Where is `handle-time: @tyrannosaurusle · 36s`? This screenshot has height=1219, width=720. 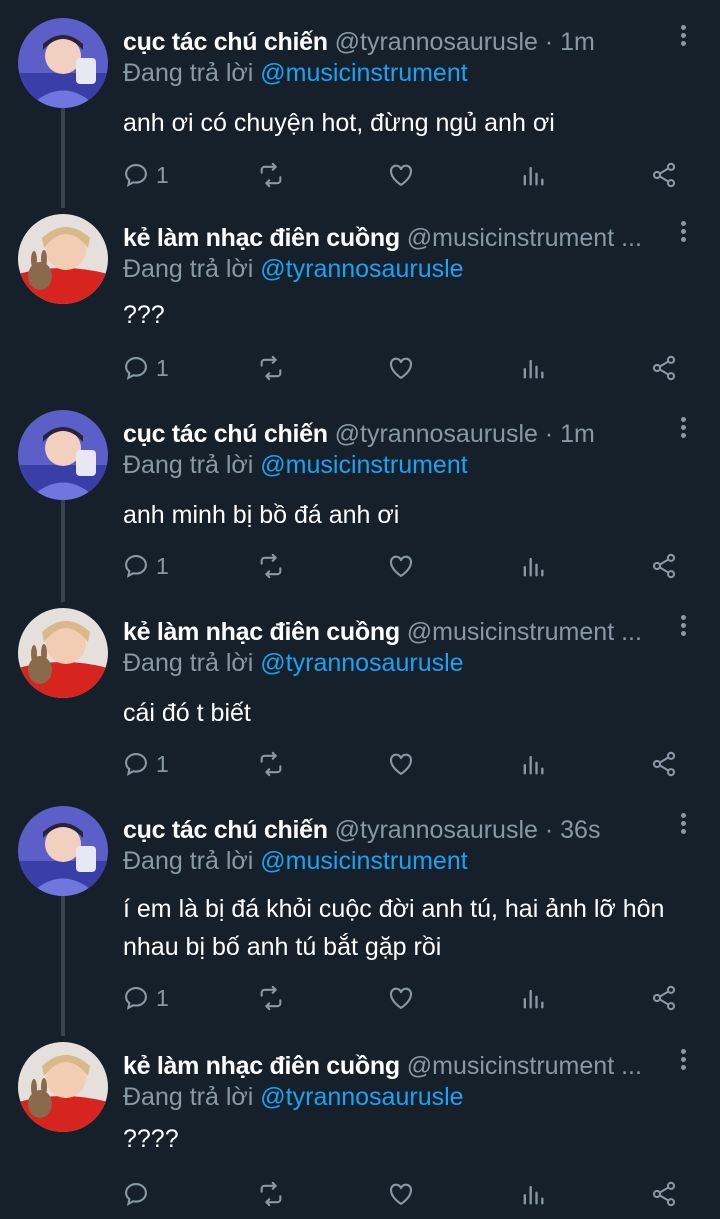
handle-time: @tyrannosaurusle · 36s is located at coordinates (467, 830).